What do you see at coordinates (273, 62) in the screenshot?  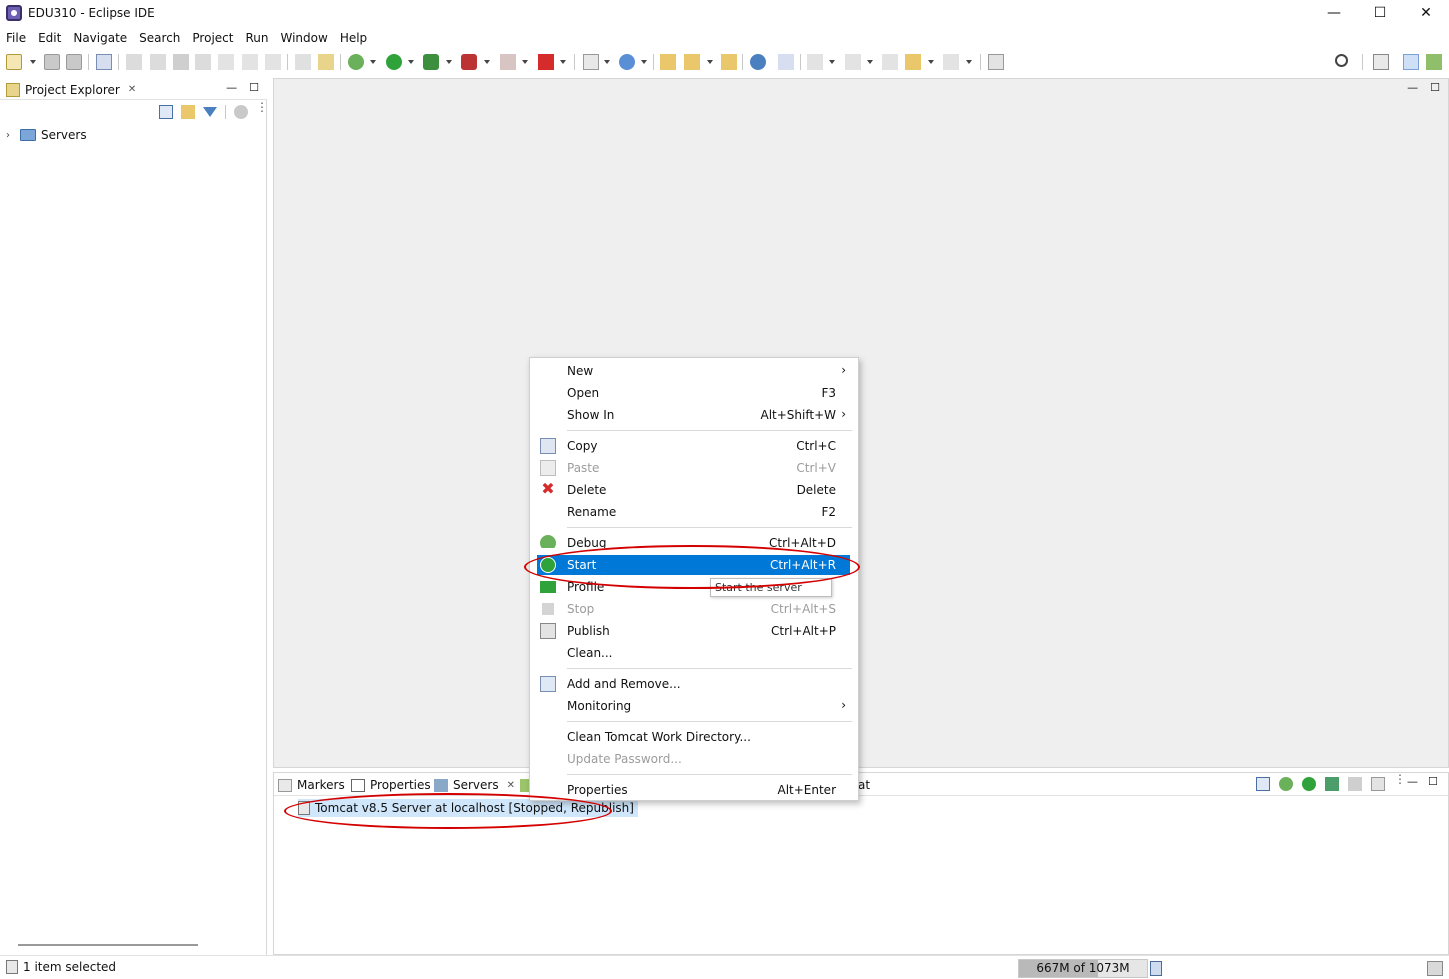 I see `step-return-icon` at bounding box center [273, 62].